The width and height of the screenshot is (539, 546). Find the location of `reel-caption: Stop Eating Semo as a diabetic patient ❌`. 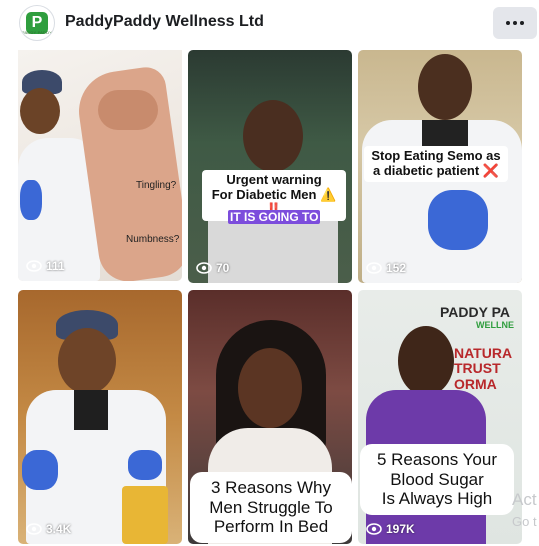

reel-caption: Stop Eating Semo as a diabetic patient ❌ is located at coordinates (436, 164).